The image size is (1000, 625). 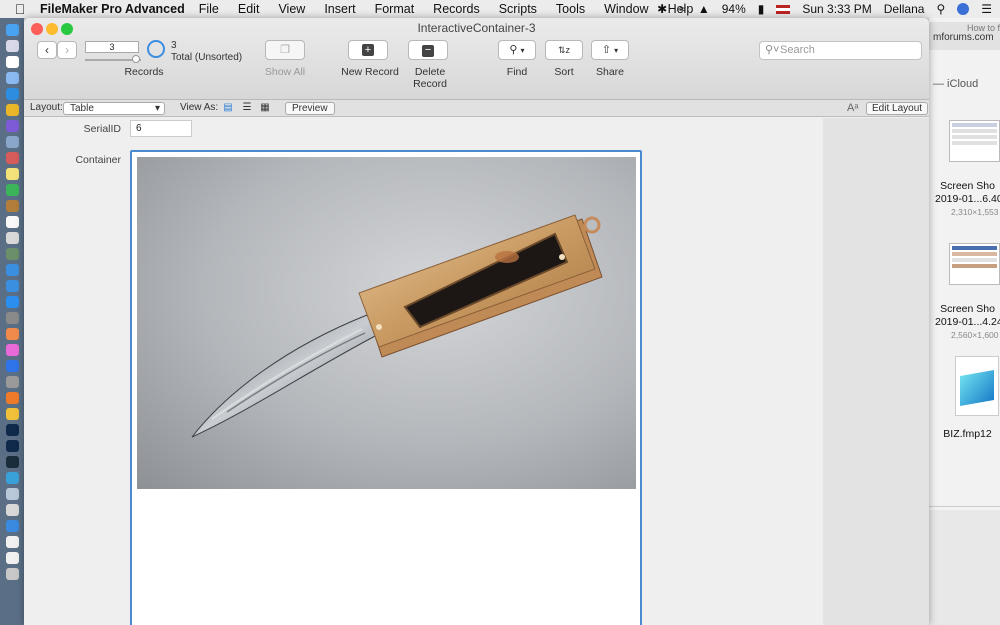 What do you see at coordinates (12, 46) in the screenshot?
I see `launchpad-icon` at bounding box center [12, 46].